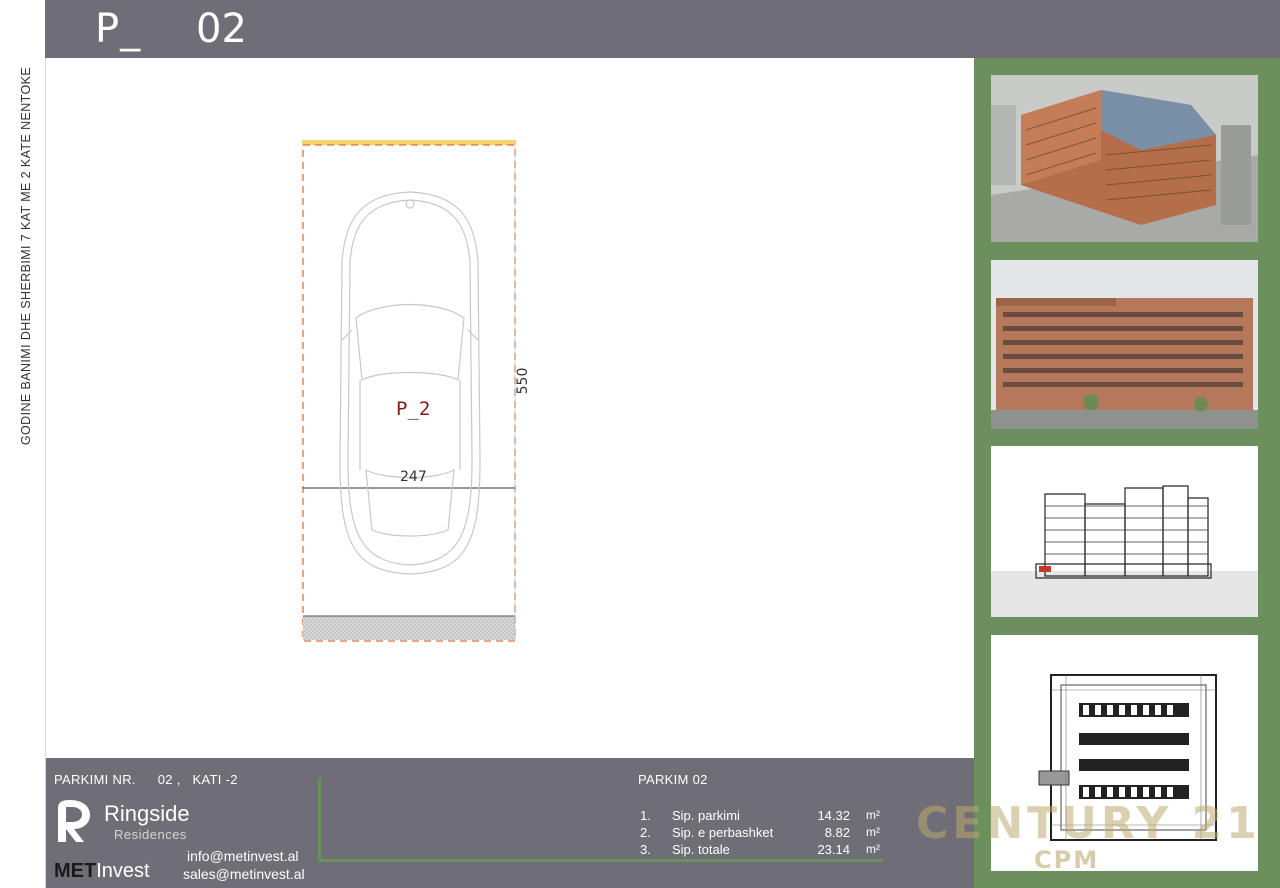 The width and height of the screenshot is (1280, 888). Describe the element at coordinates (1124, 158) in the screenshot. I see `aerial-render-image` at that location.